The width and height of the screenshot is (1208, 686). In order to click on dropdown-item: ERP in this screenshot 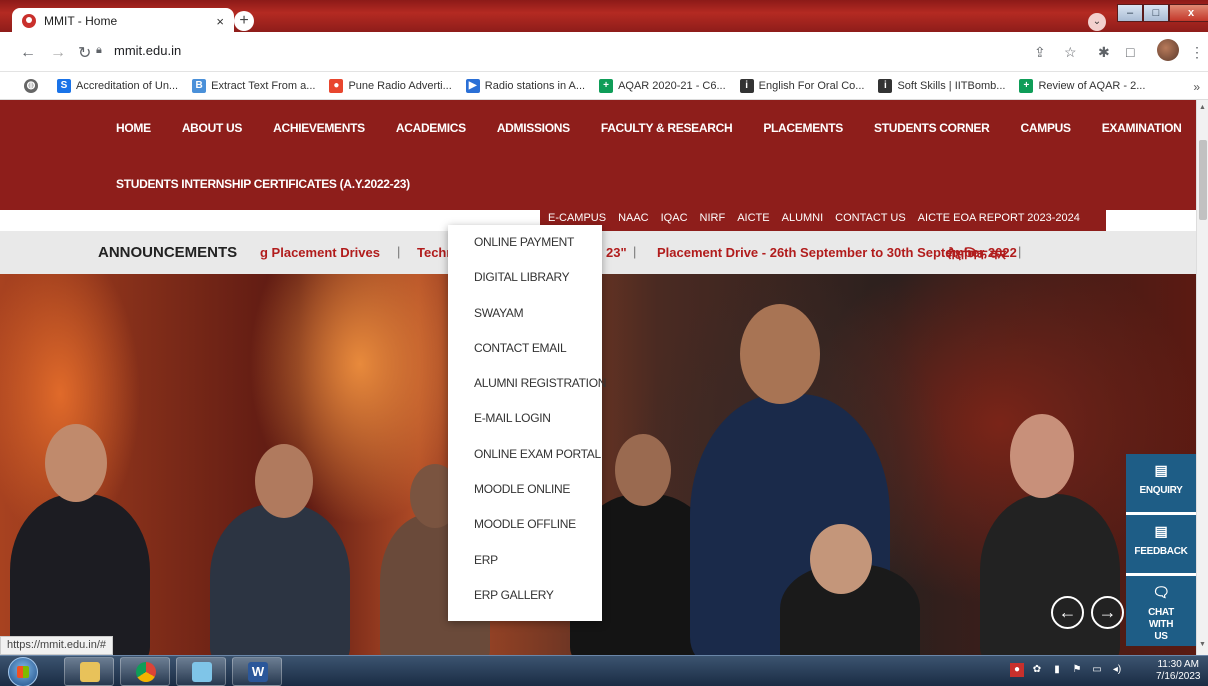, I will do `click(525, 560)`.